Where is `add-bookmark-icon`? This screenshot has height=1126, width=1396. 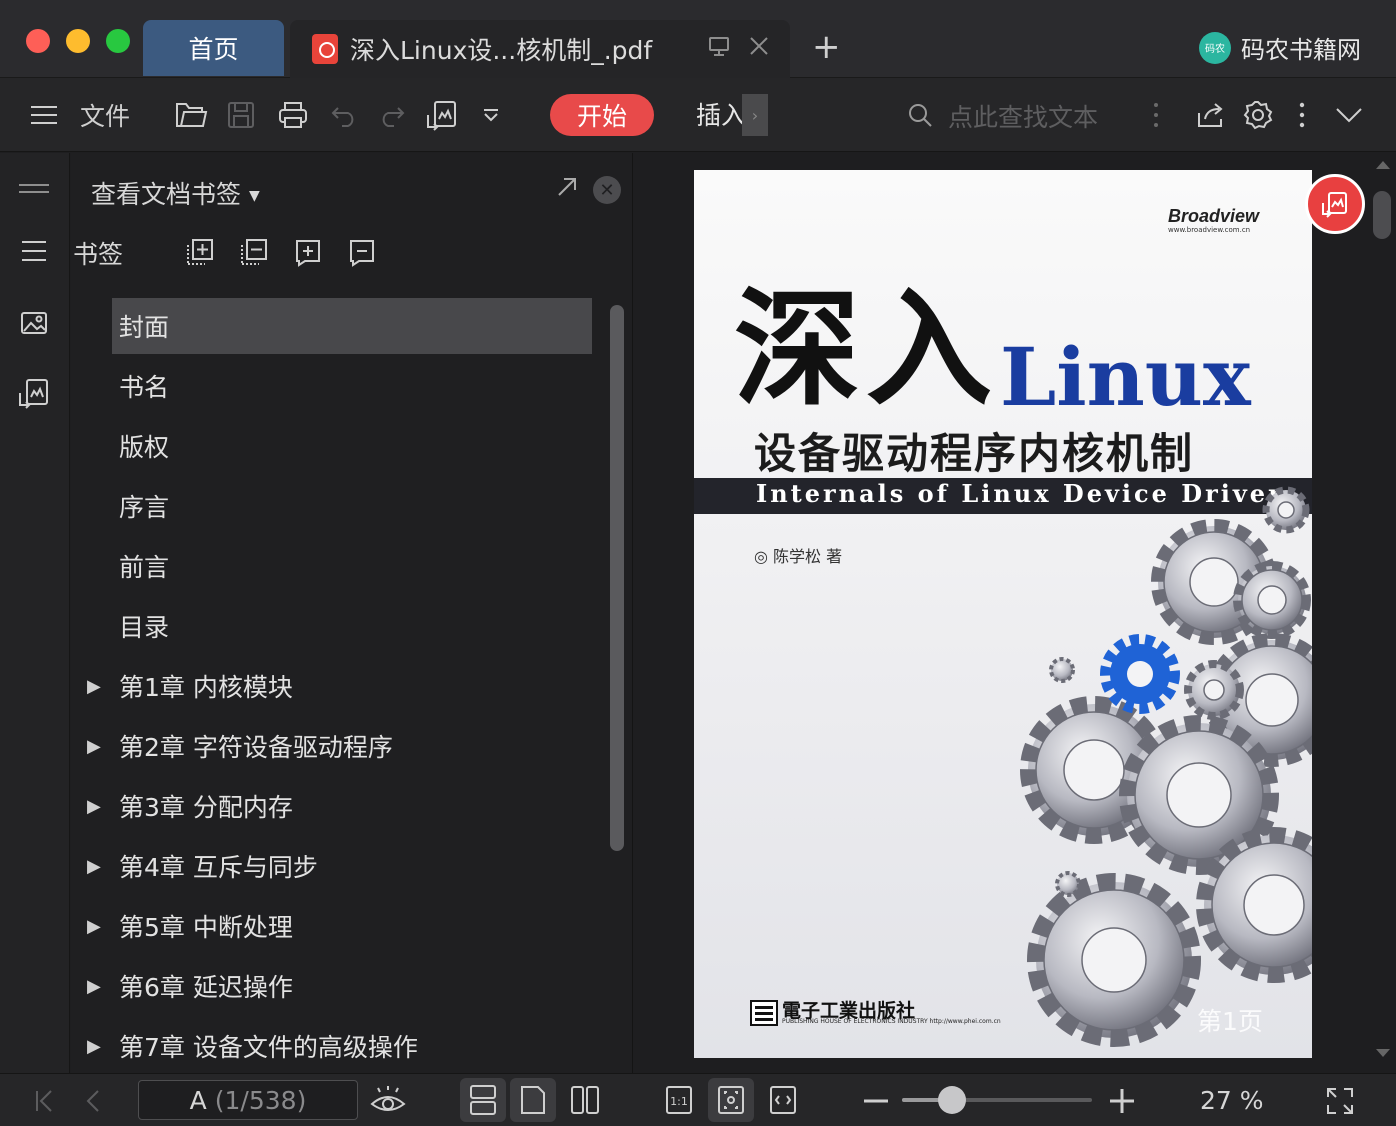 add-bookmark-icon is located at coordinates (308, 252).